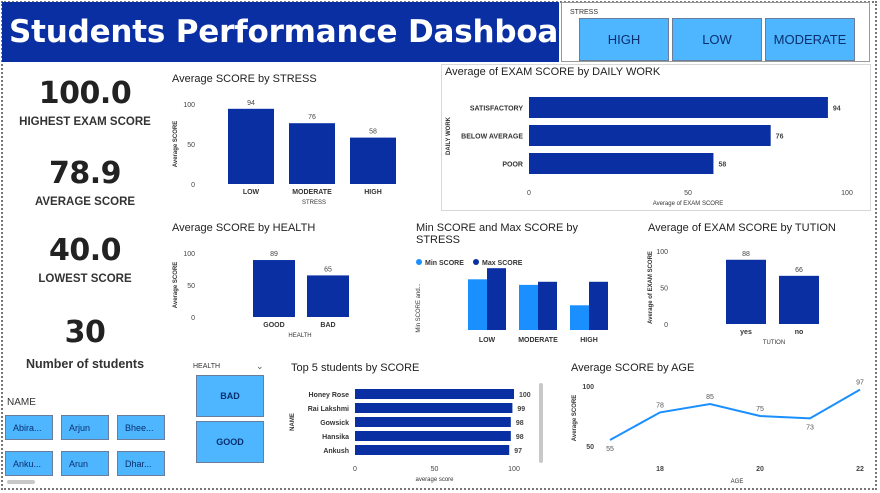 This screenshot has height=493, width=880. What do you see at coordinates (624, 39) in the screenshot?
I see `stress-option-high: HIGH` at bounding box center [624, 39].